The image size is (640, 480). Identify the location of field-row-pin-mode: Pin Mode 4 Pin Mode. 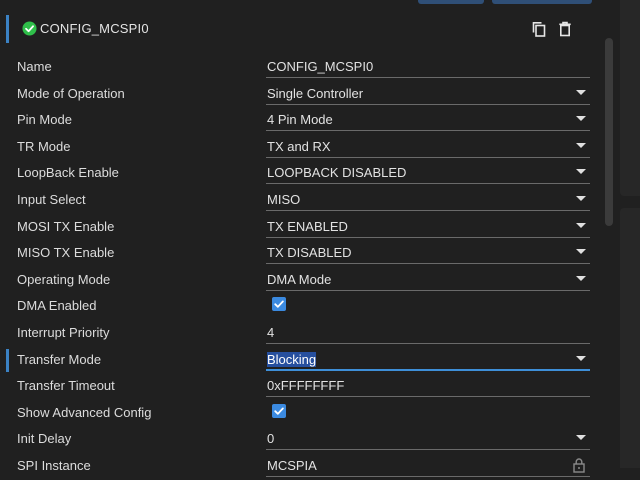
(300, 120).